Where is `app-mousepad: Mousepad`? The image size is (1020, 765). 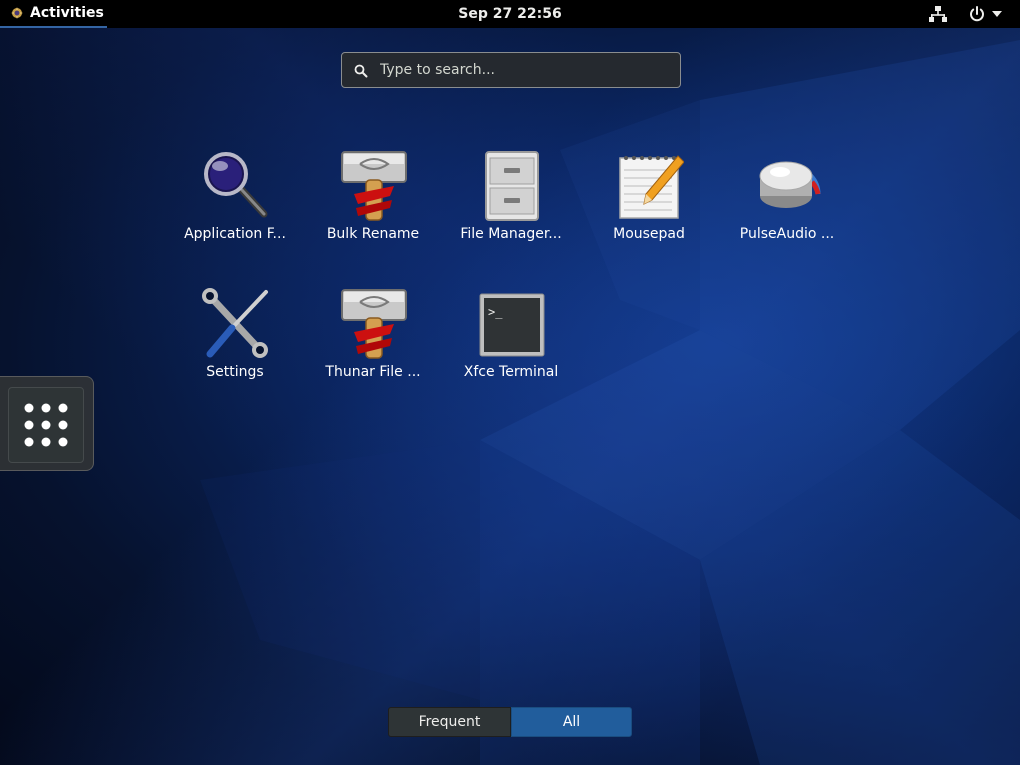 app-mousepad: Mousepad is located at coordinates (649, 210).